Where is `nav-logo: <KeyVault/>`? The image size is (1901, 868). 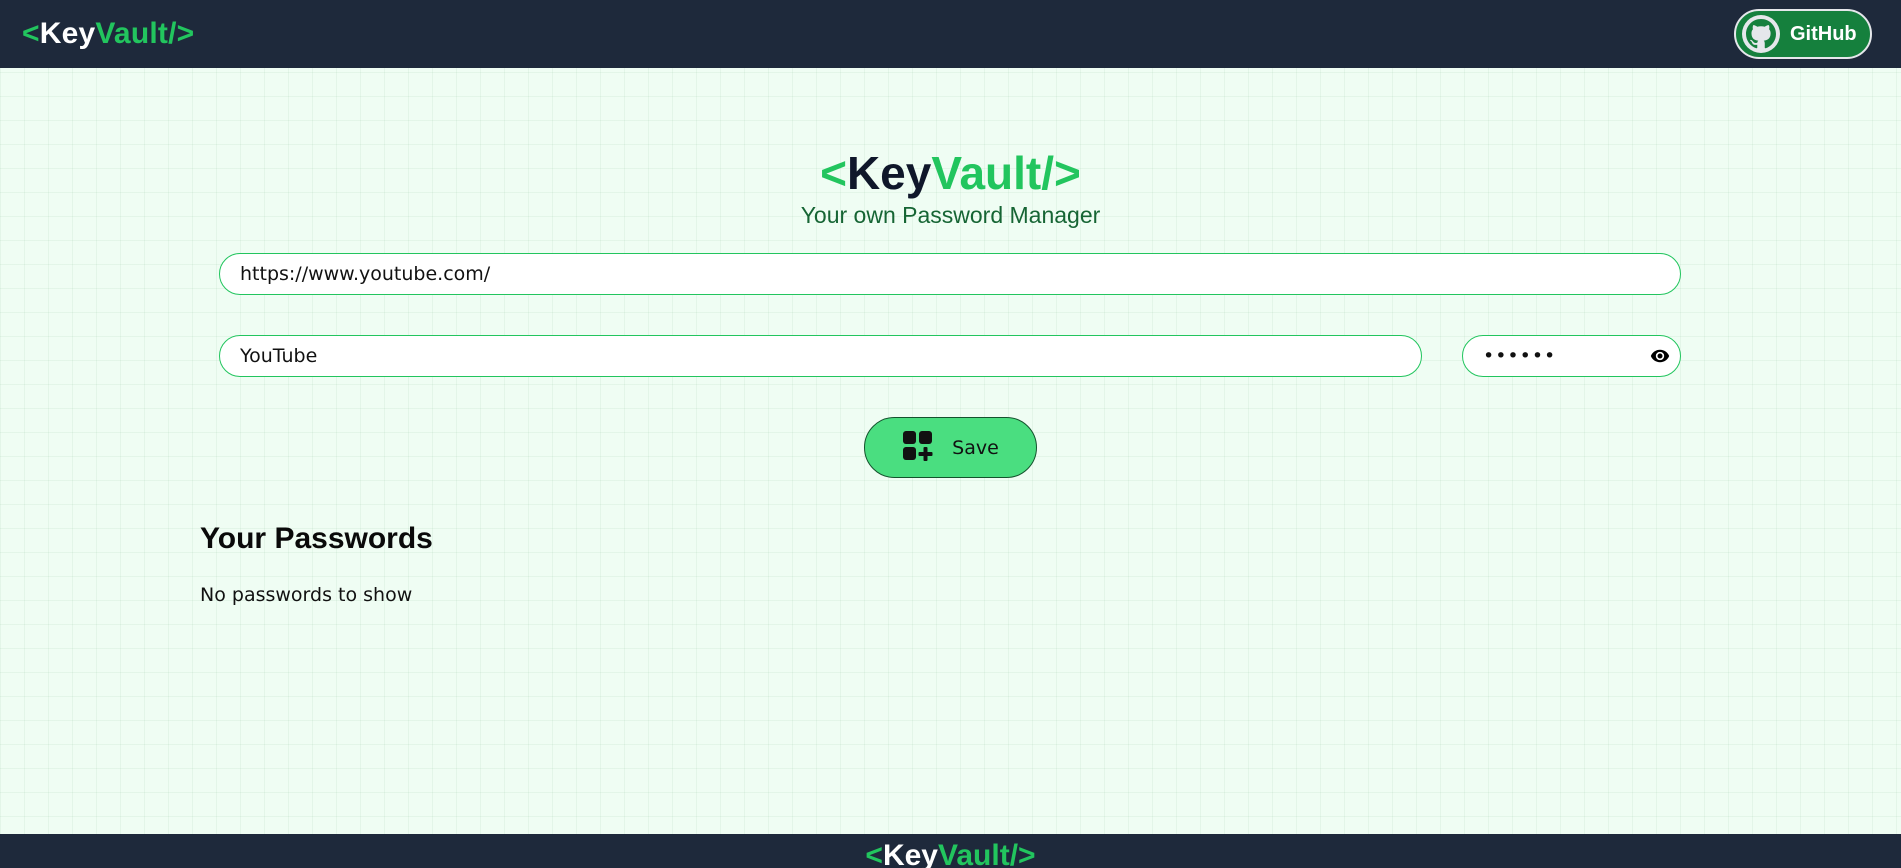 nav-logo: <KeyVault/> is located at coordinates (108, 34).